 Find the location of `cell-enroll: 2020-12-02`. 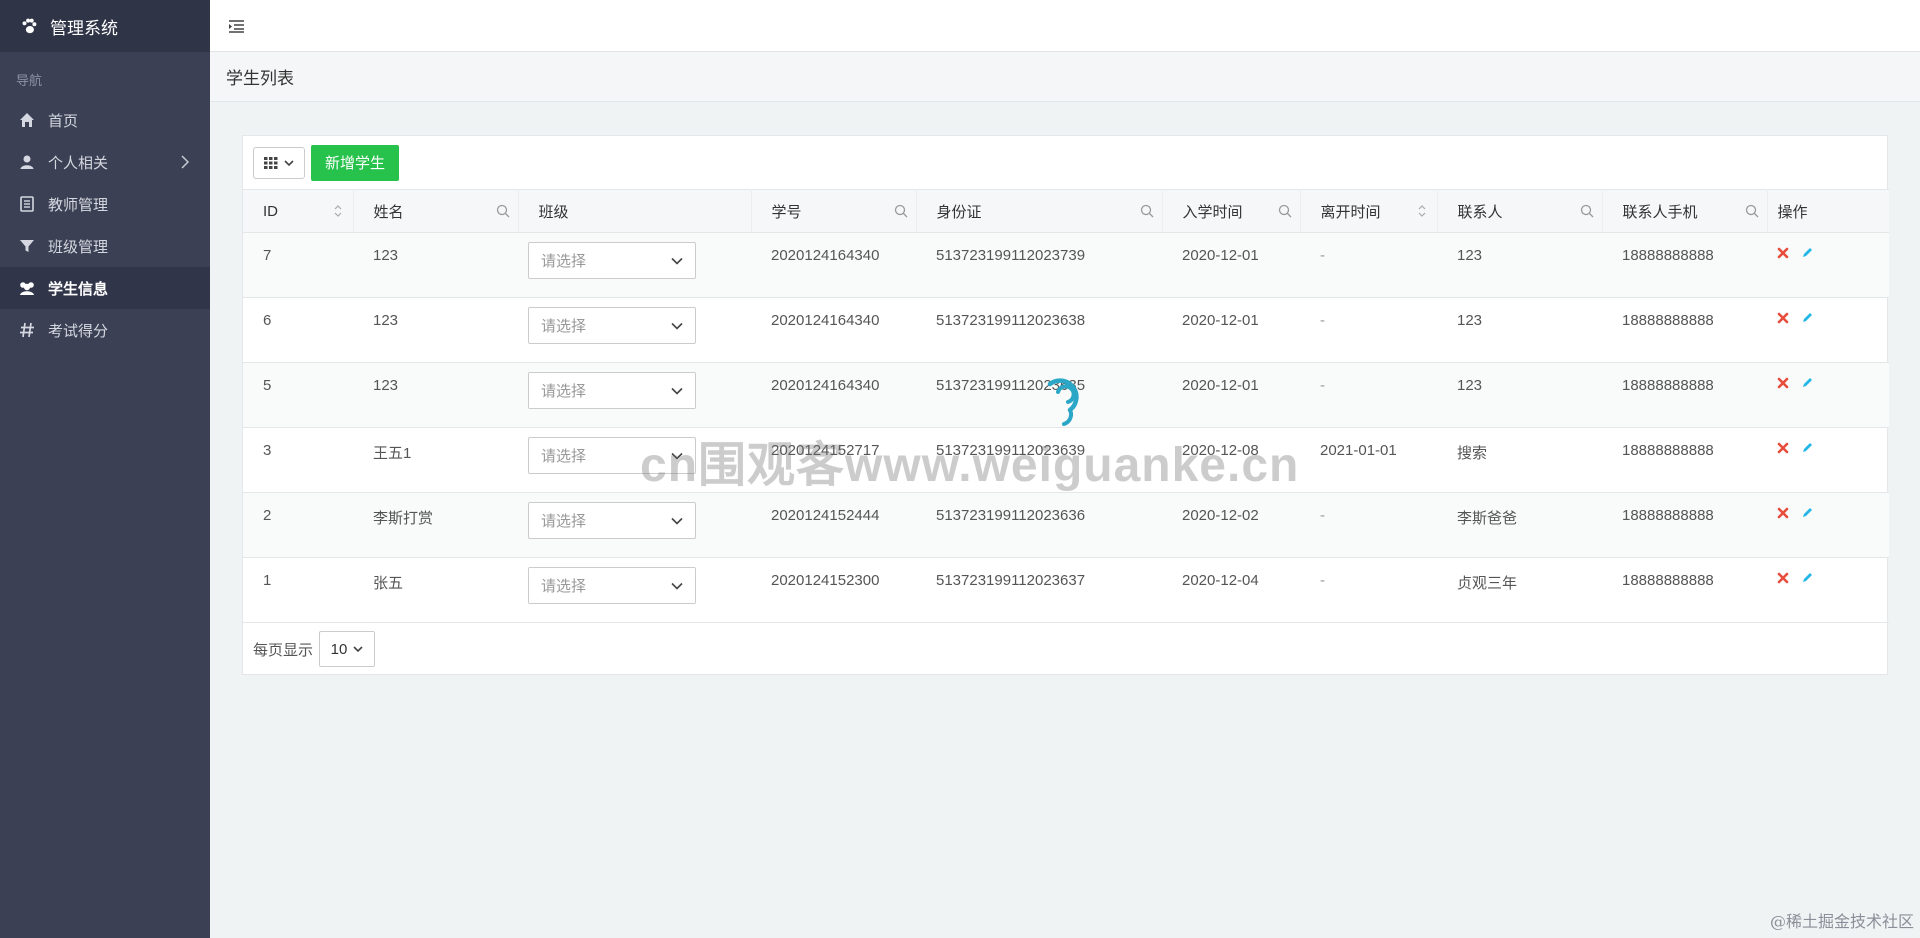

cell-enroll: 2020-12-02 is located at coordinates (1220, 515).